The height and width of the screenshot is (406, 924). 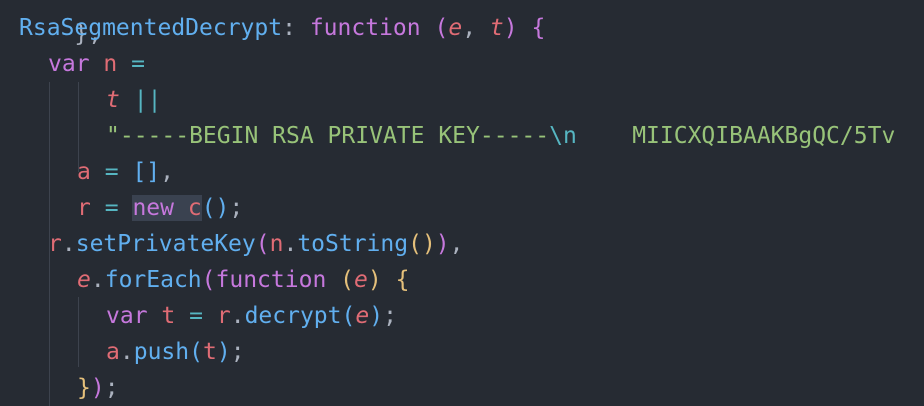 I want to click on code-line: a.push(t);, so click(x=175, y=352).